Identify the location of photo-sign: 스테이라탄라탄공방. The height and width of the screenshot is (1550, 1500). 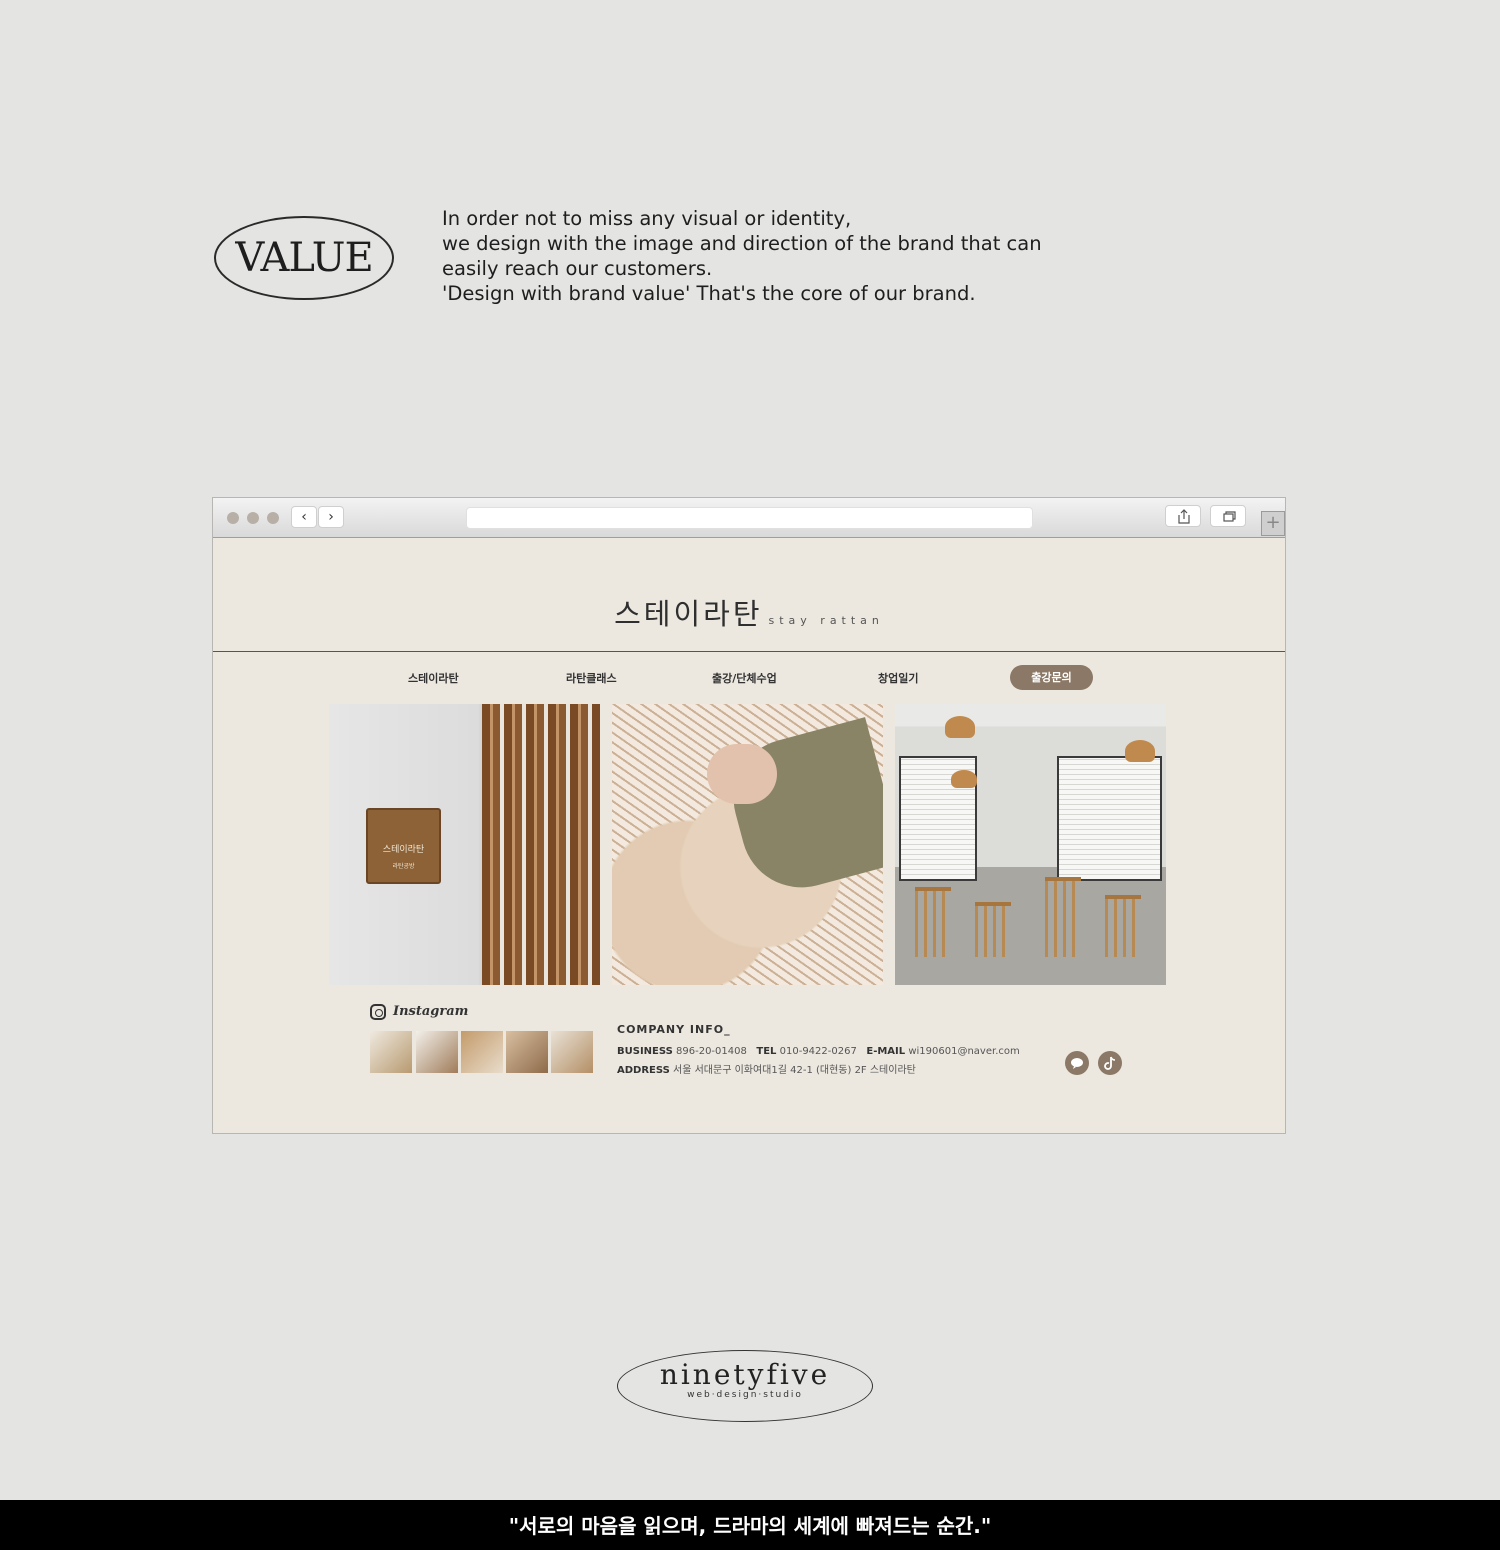
(464, 844).